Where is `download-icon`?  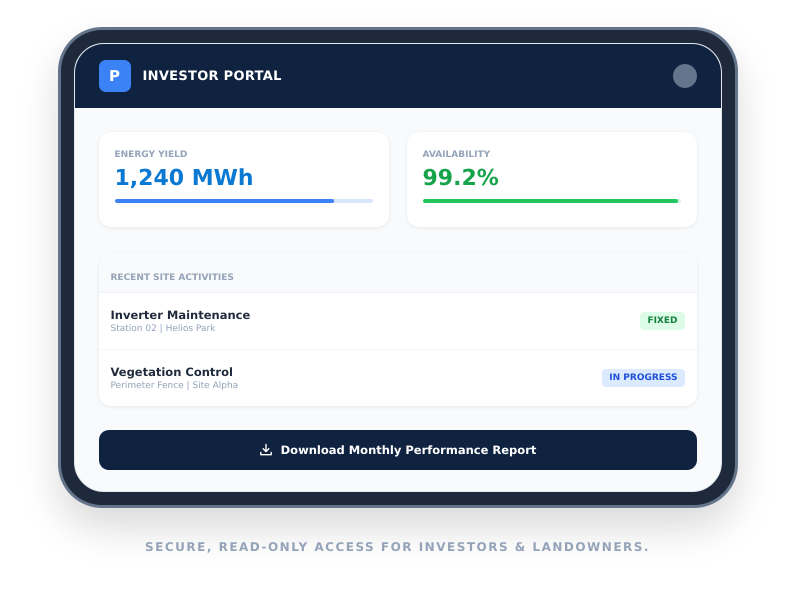 download-icon is located at coordinates (265, 450).